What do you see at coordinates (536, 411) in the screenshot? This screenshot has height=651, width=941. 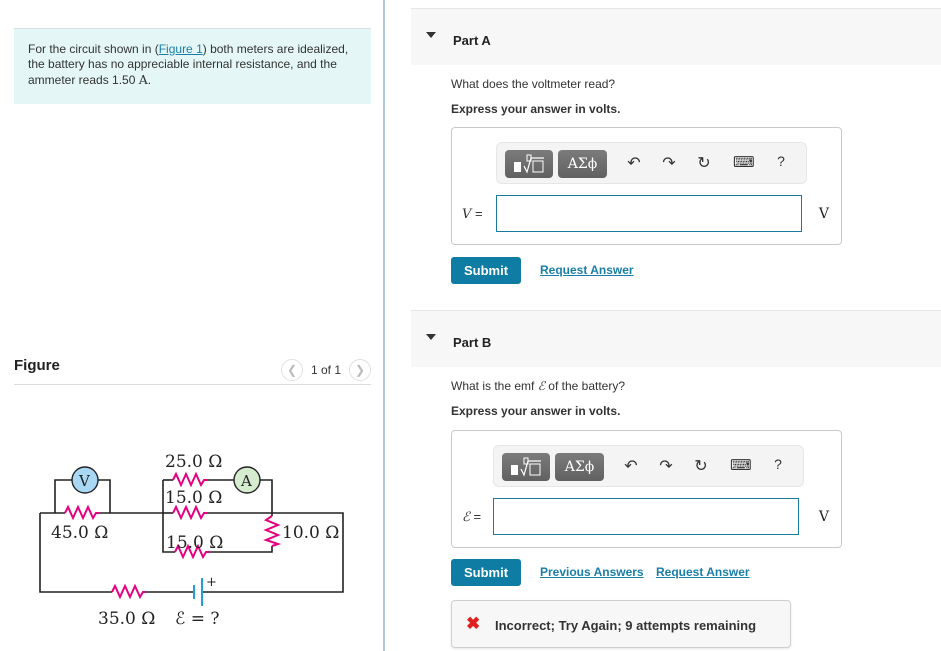 I see `part-b-instruction: Express your answer in volts.` at bounding box center [536, 411].